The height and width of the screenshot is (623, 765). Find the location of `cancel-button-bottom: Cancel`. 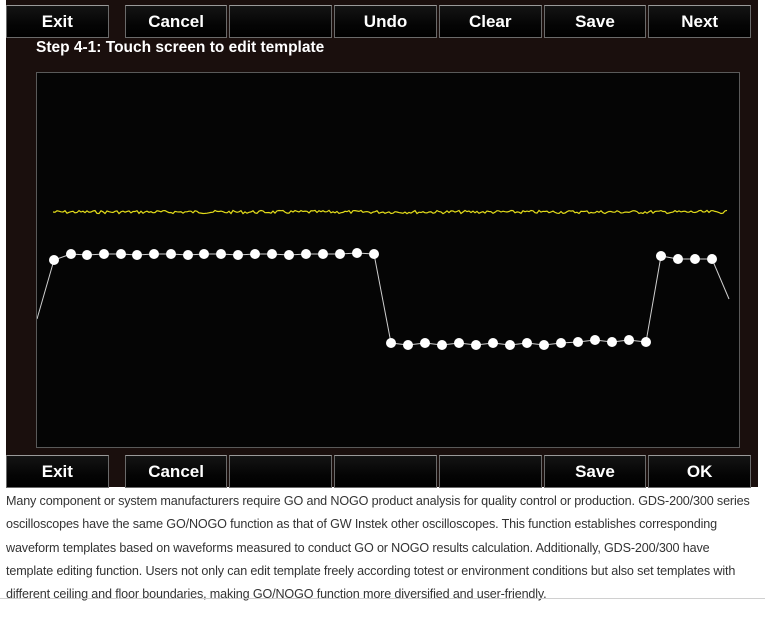

cancel-button-bottom: Cancel is located at coordinates (176, 471).